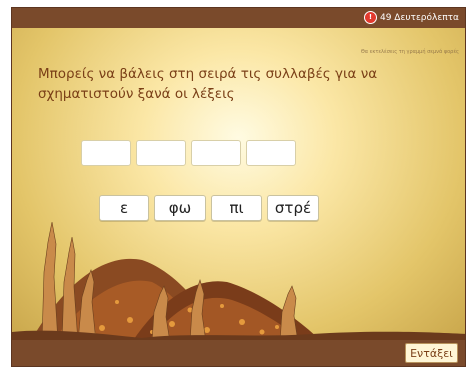 The width and height of the screenshot is (473, 371). Describe the element at coordinates (238, 353) in the screenshot. I see `bottom-bar: Εντάξει` at that location.